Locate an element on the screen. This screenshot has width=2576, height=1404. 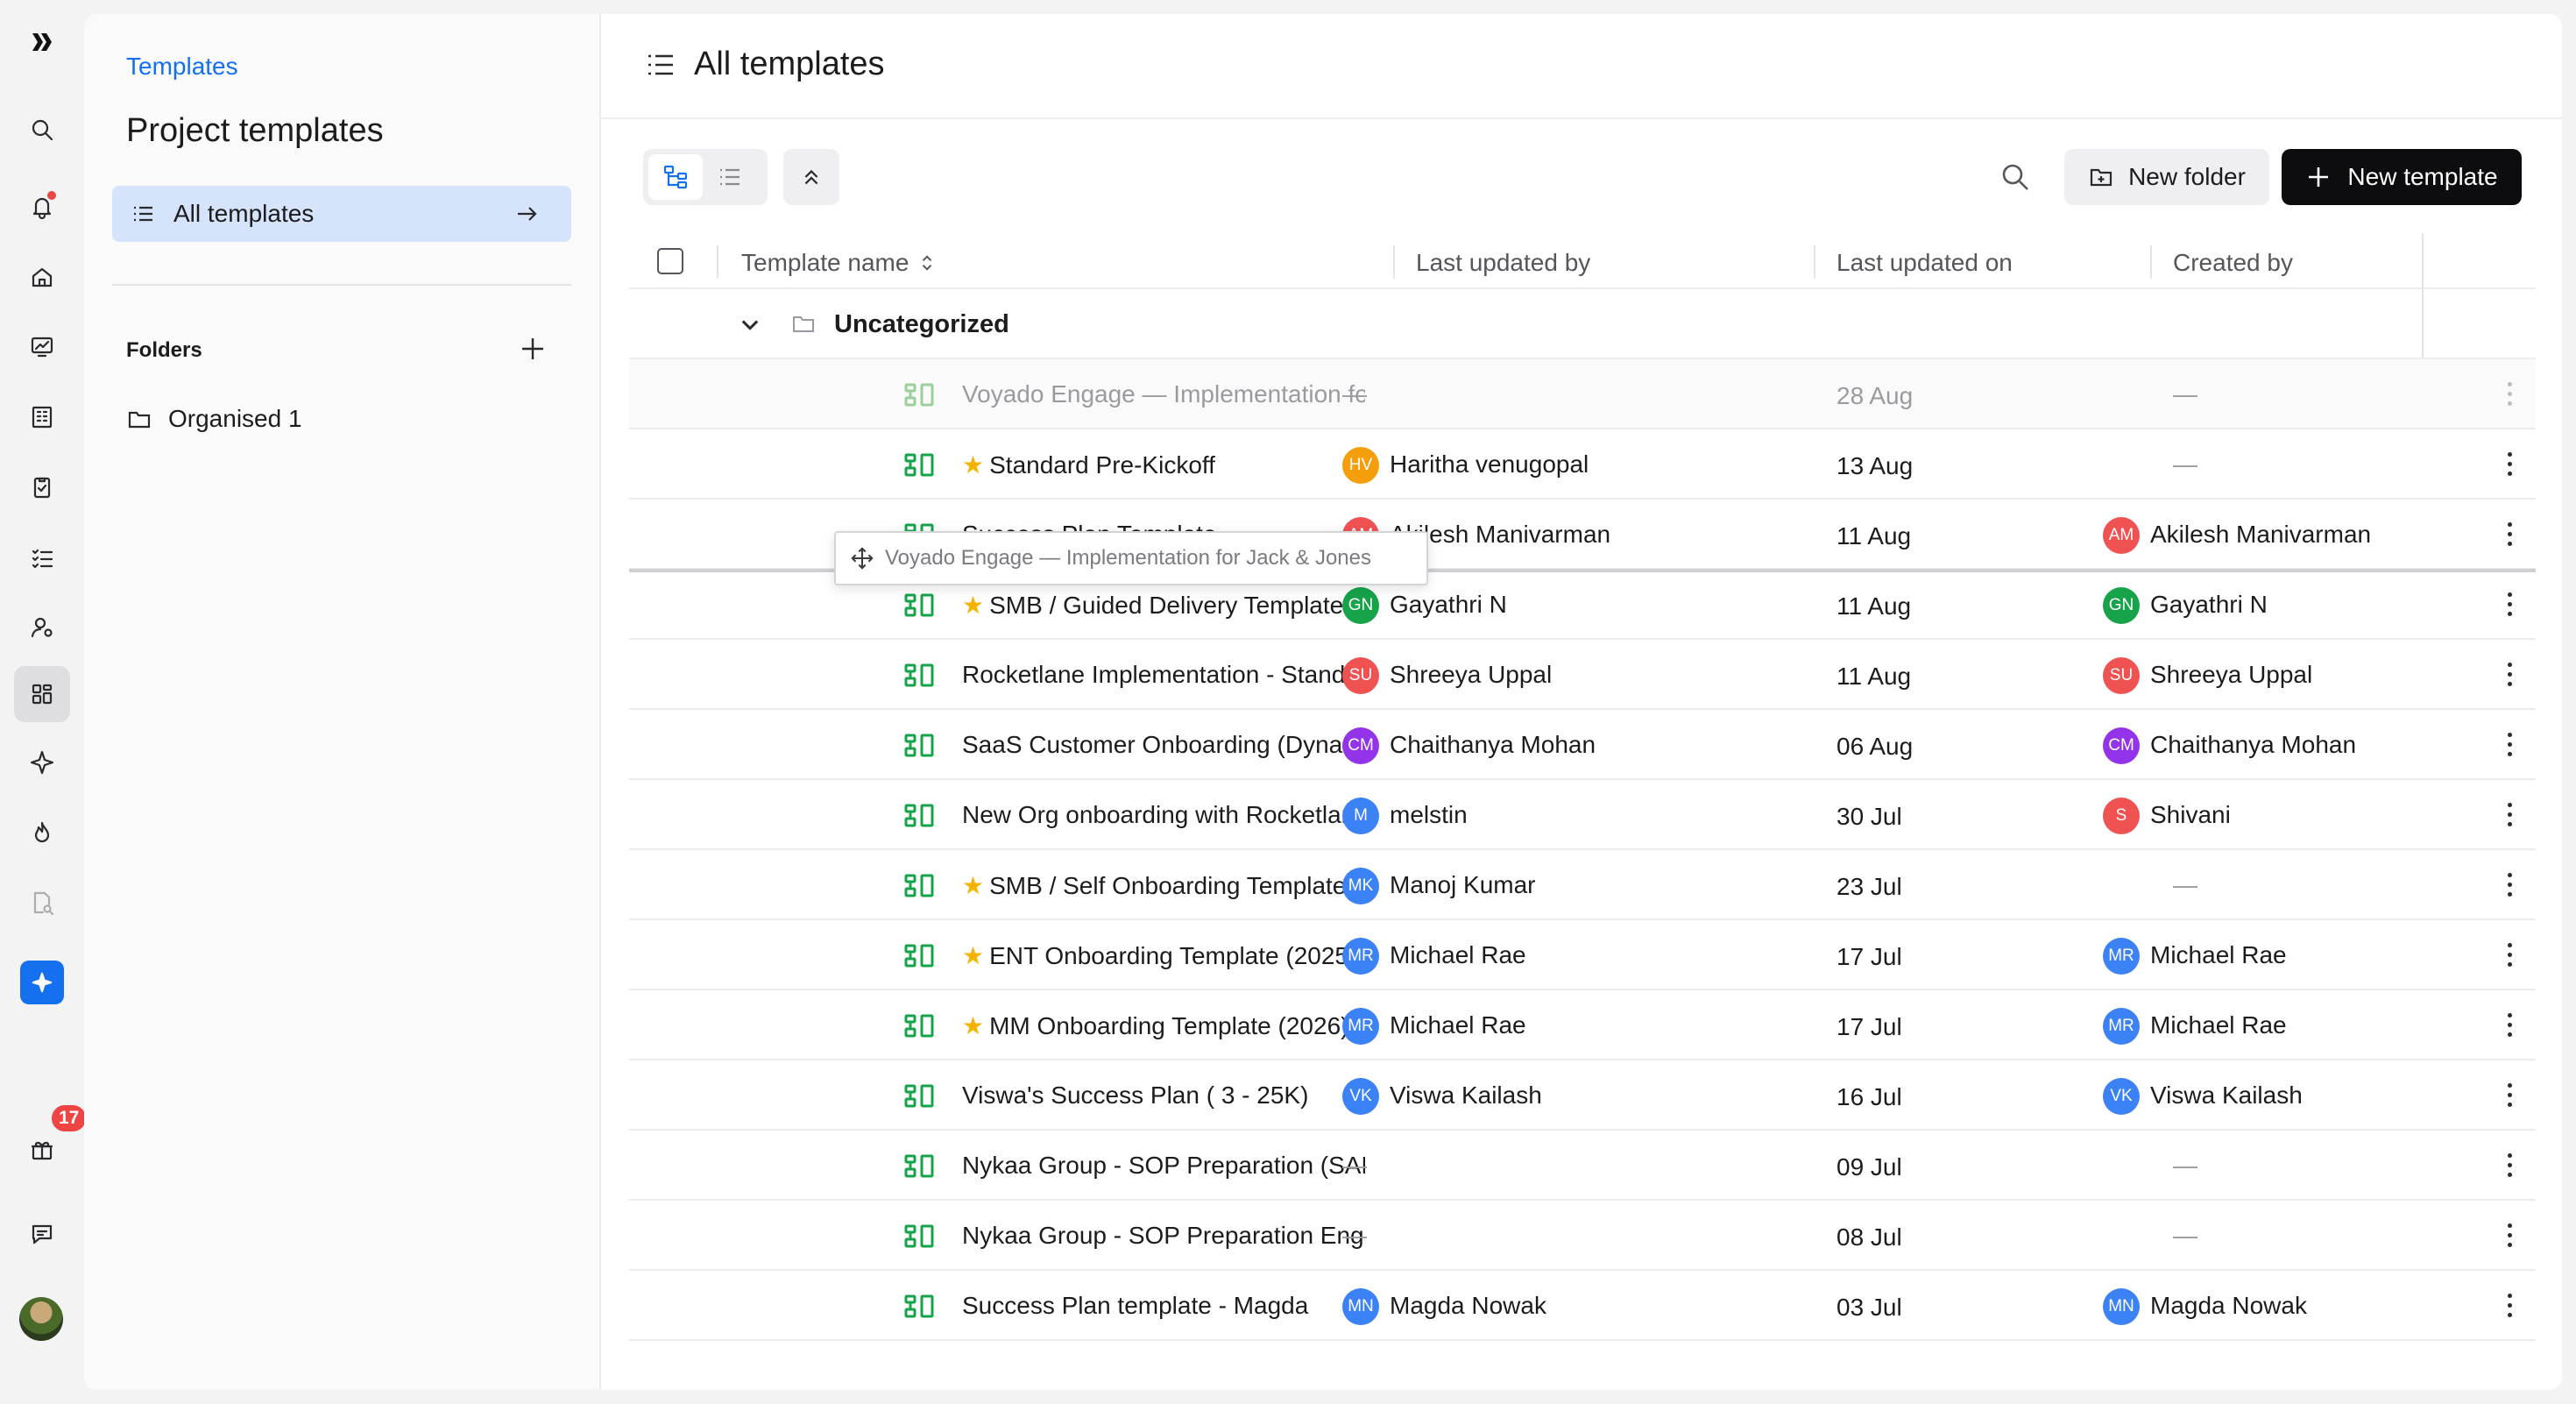
bell-icon is located at coordinates (42, 207).